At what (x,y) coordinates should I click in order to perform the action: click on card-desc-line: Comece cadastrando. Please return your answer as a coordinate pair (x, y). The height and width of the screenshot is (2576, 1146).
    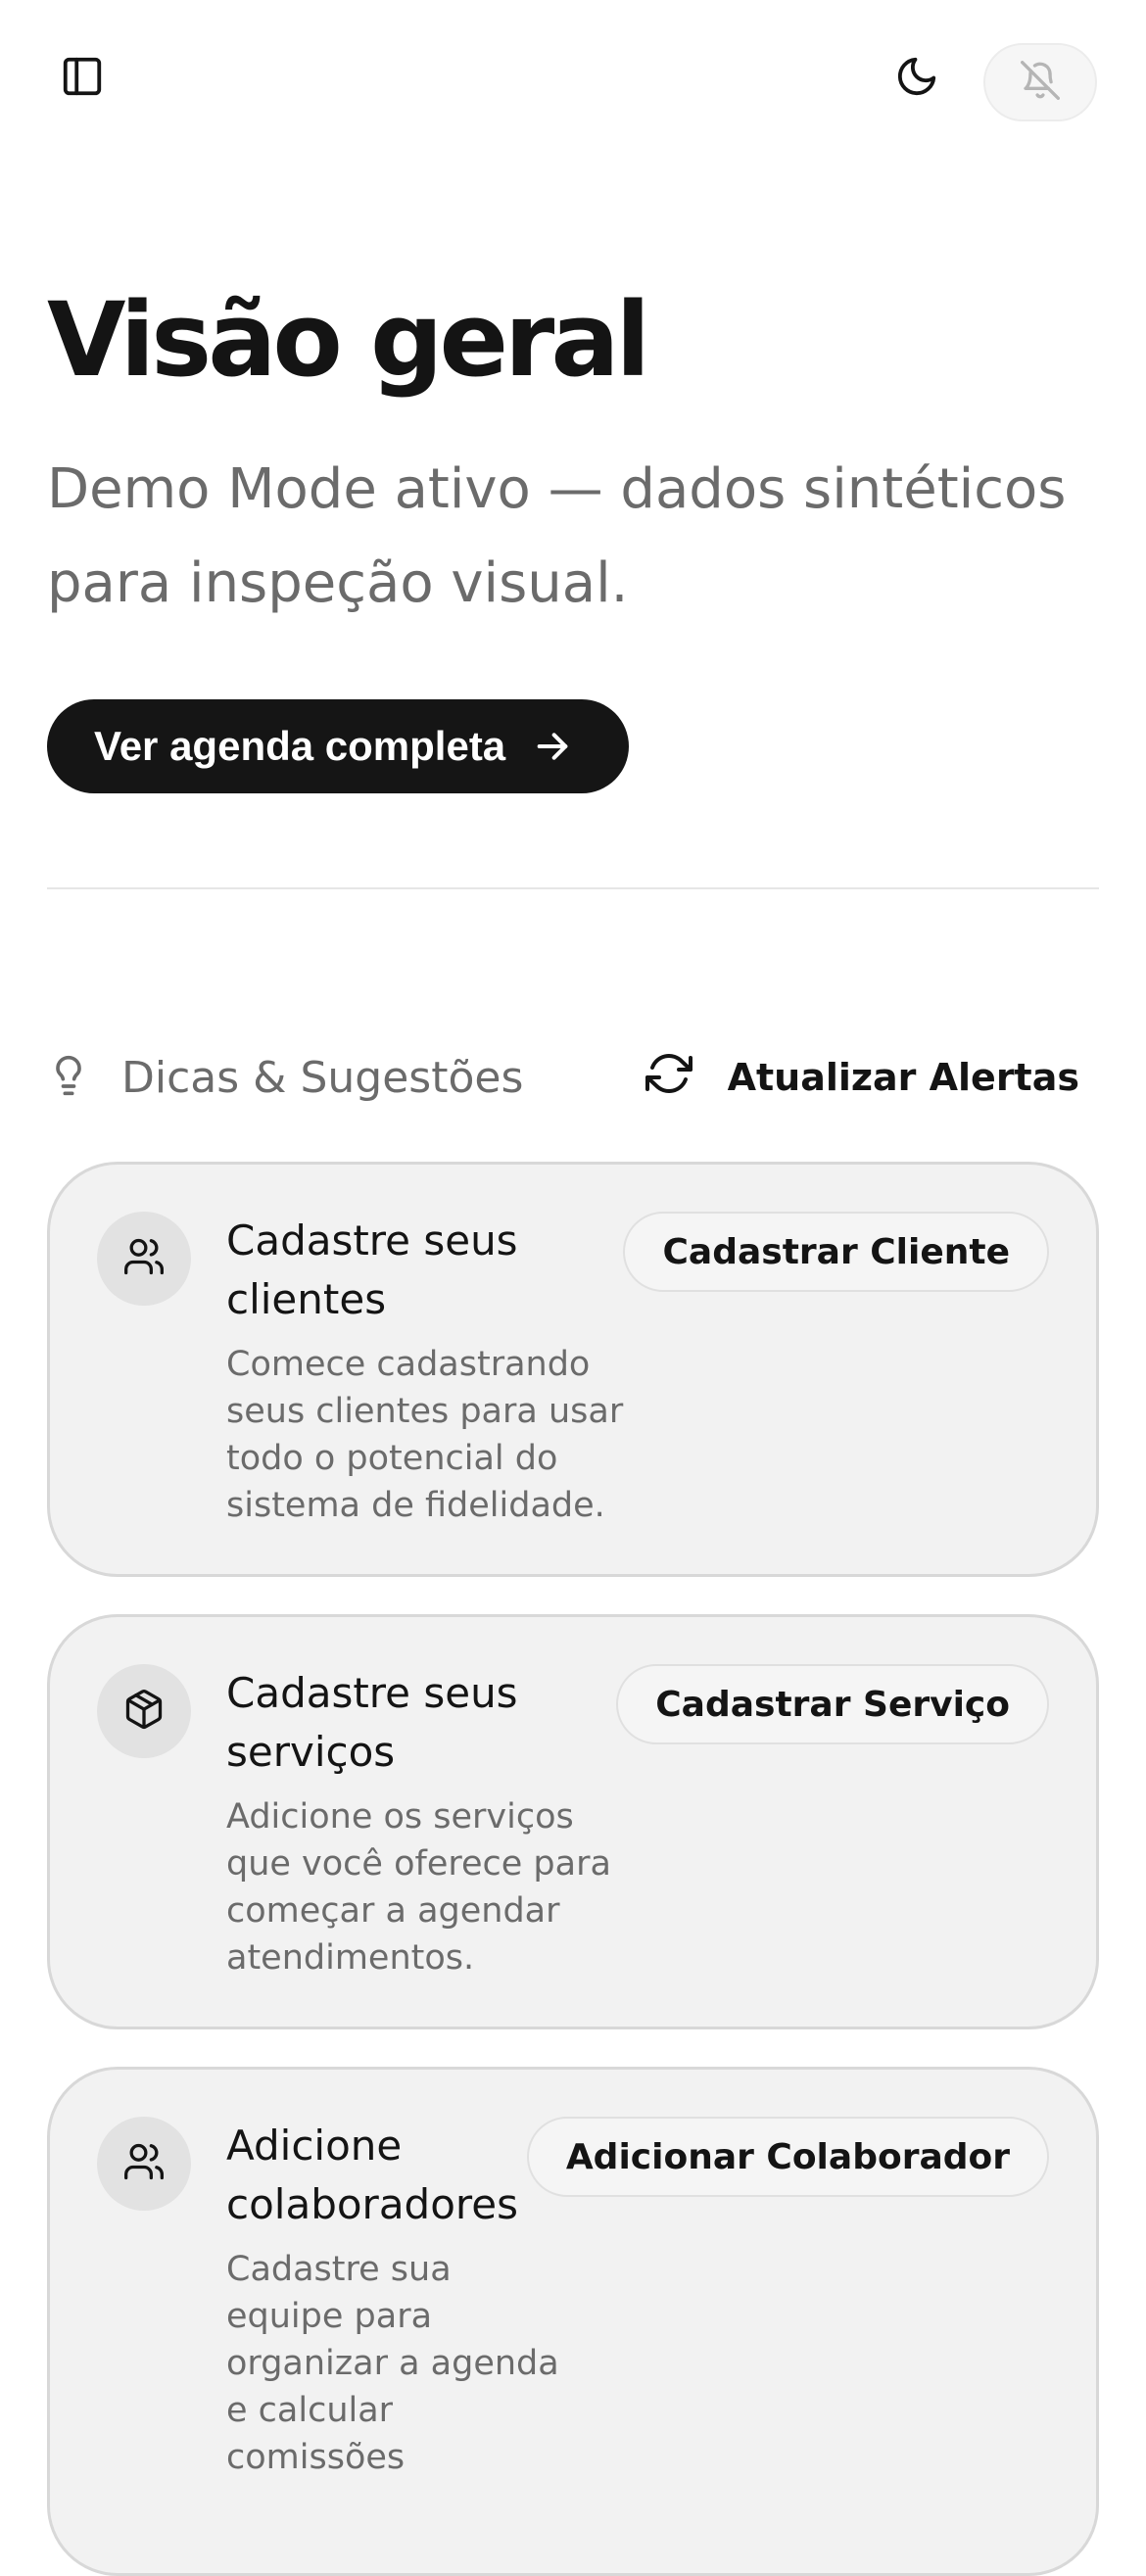
    Looking at the image, I should click on (408, 1365).